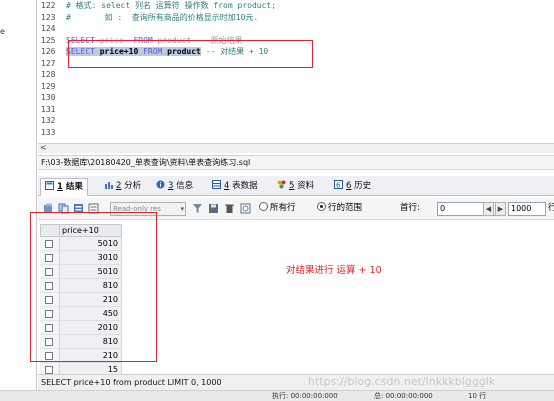 This screenshot has height=401, width=554. What do you see at coordinates (48, 120) in the screenshot?
I see `editor-line: 132` at bounding box center [48, 120].